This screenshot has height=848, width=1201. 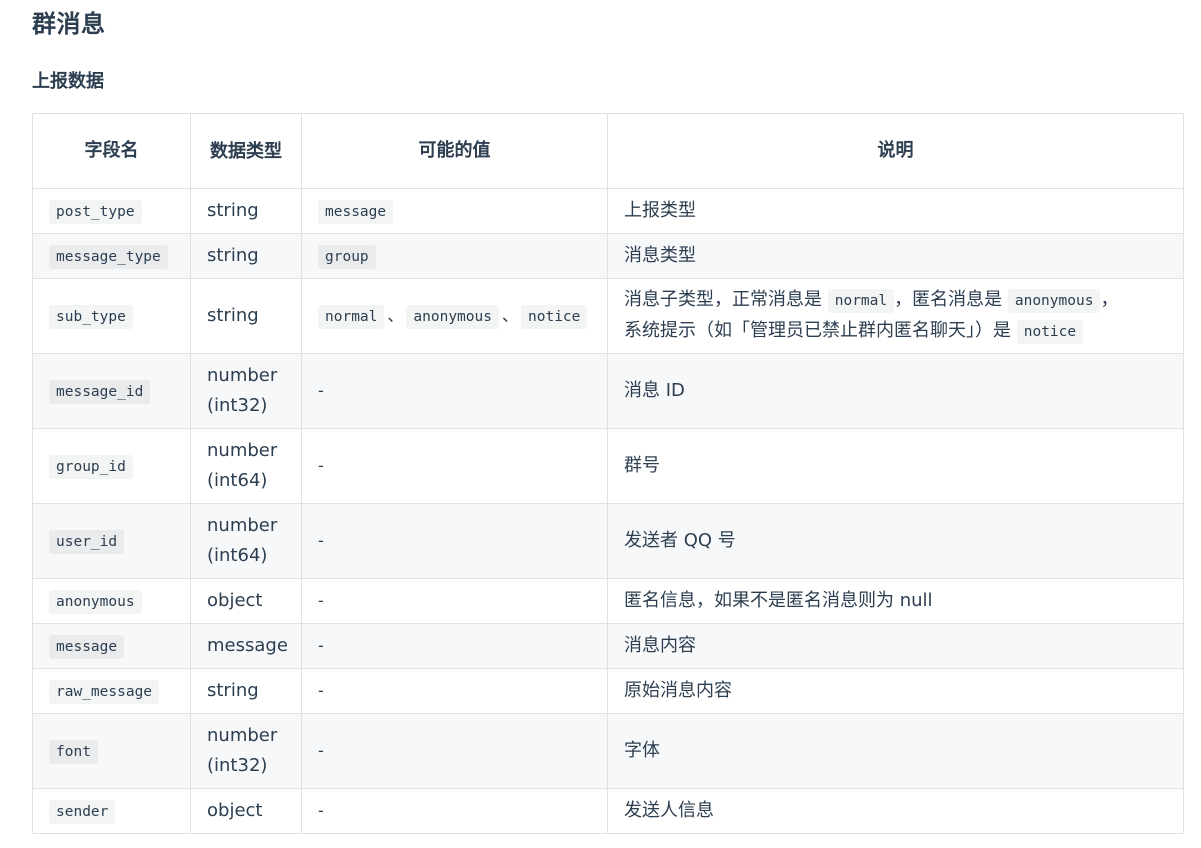 I want to click on table-row: raw_message string - 原始消息内容, so click(x=608, y=691).